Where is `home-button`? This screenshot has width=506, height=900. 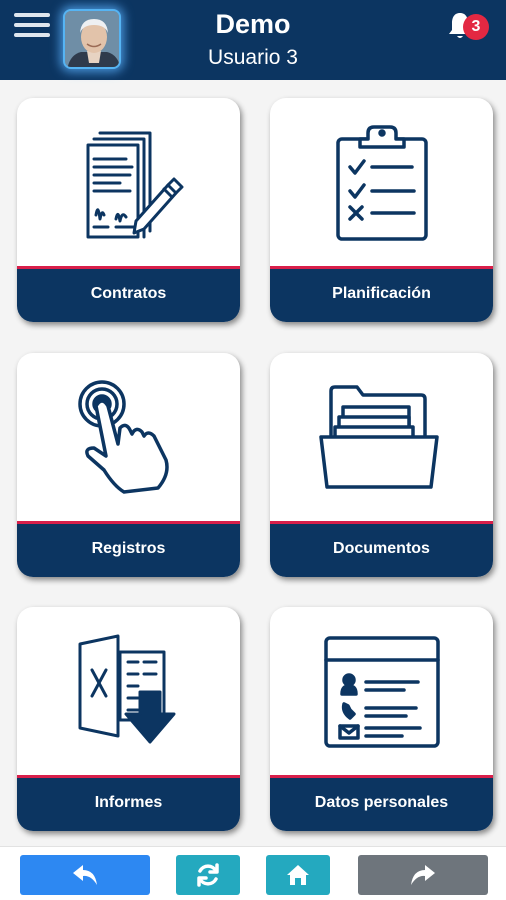 home-button is located at coordinates (298, 875).